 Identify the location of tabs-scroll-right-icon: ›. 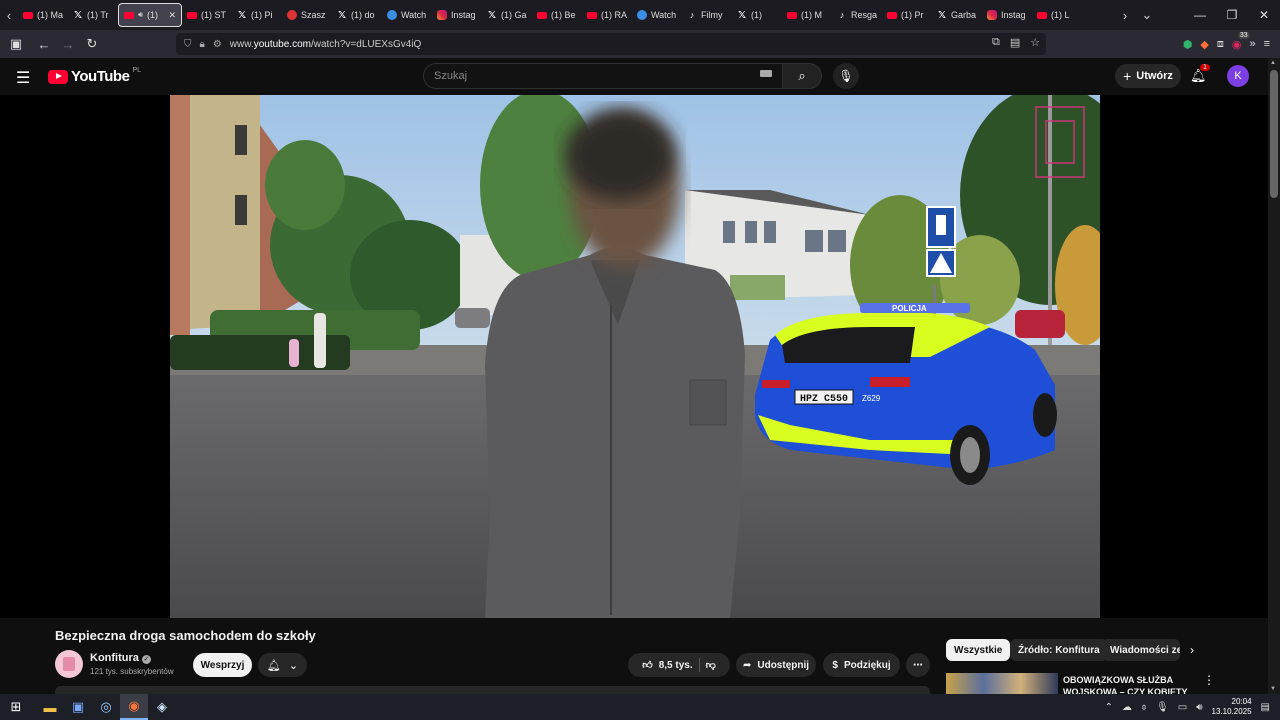
(1125, 15).